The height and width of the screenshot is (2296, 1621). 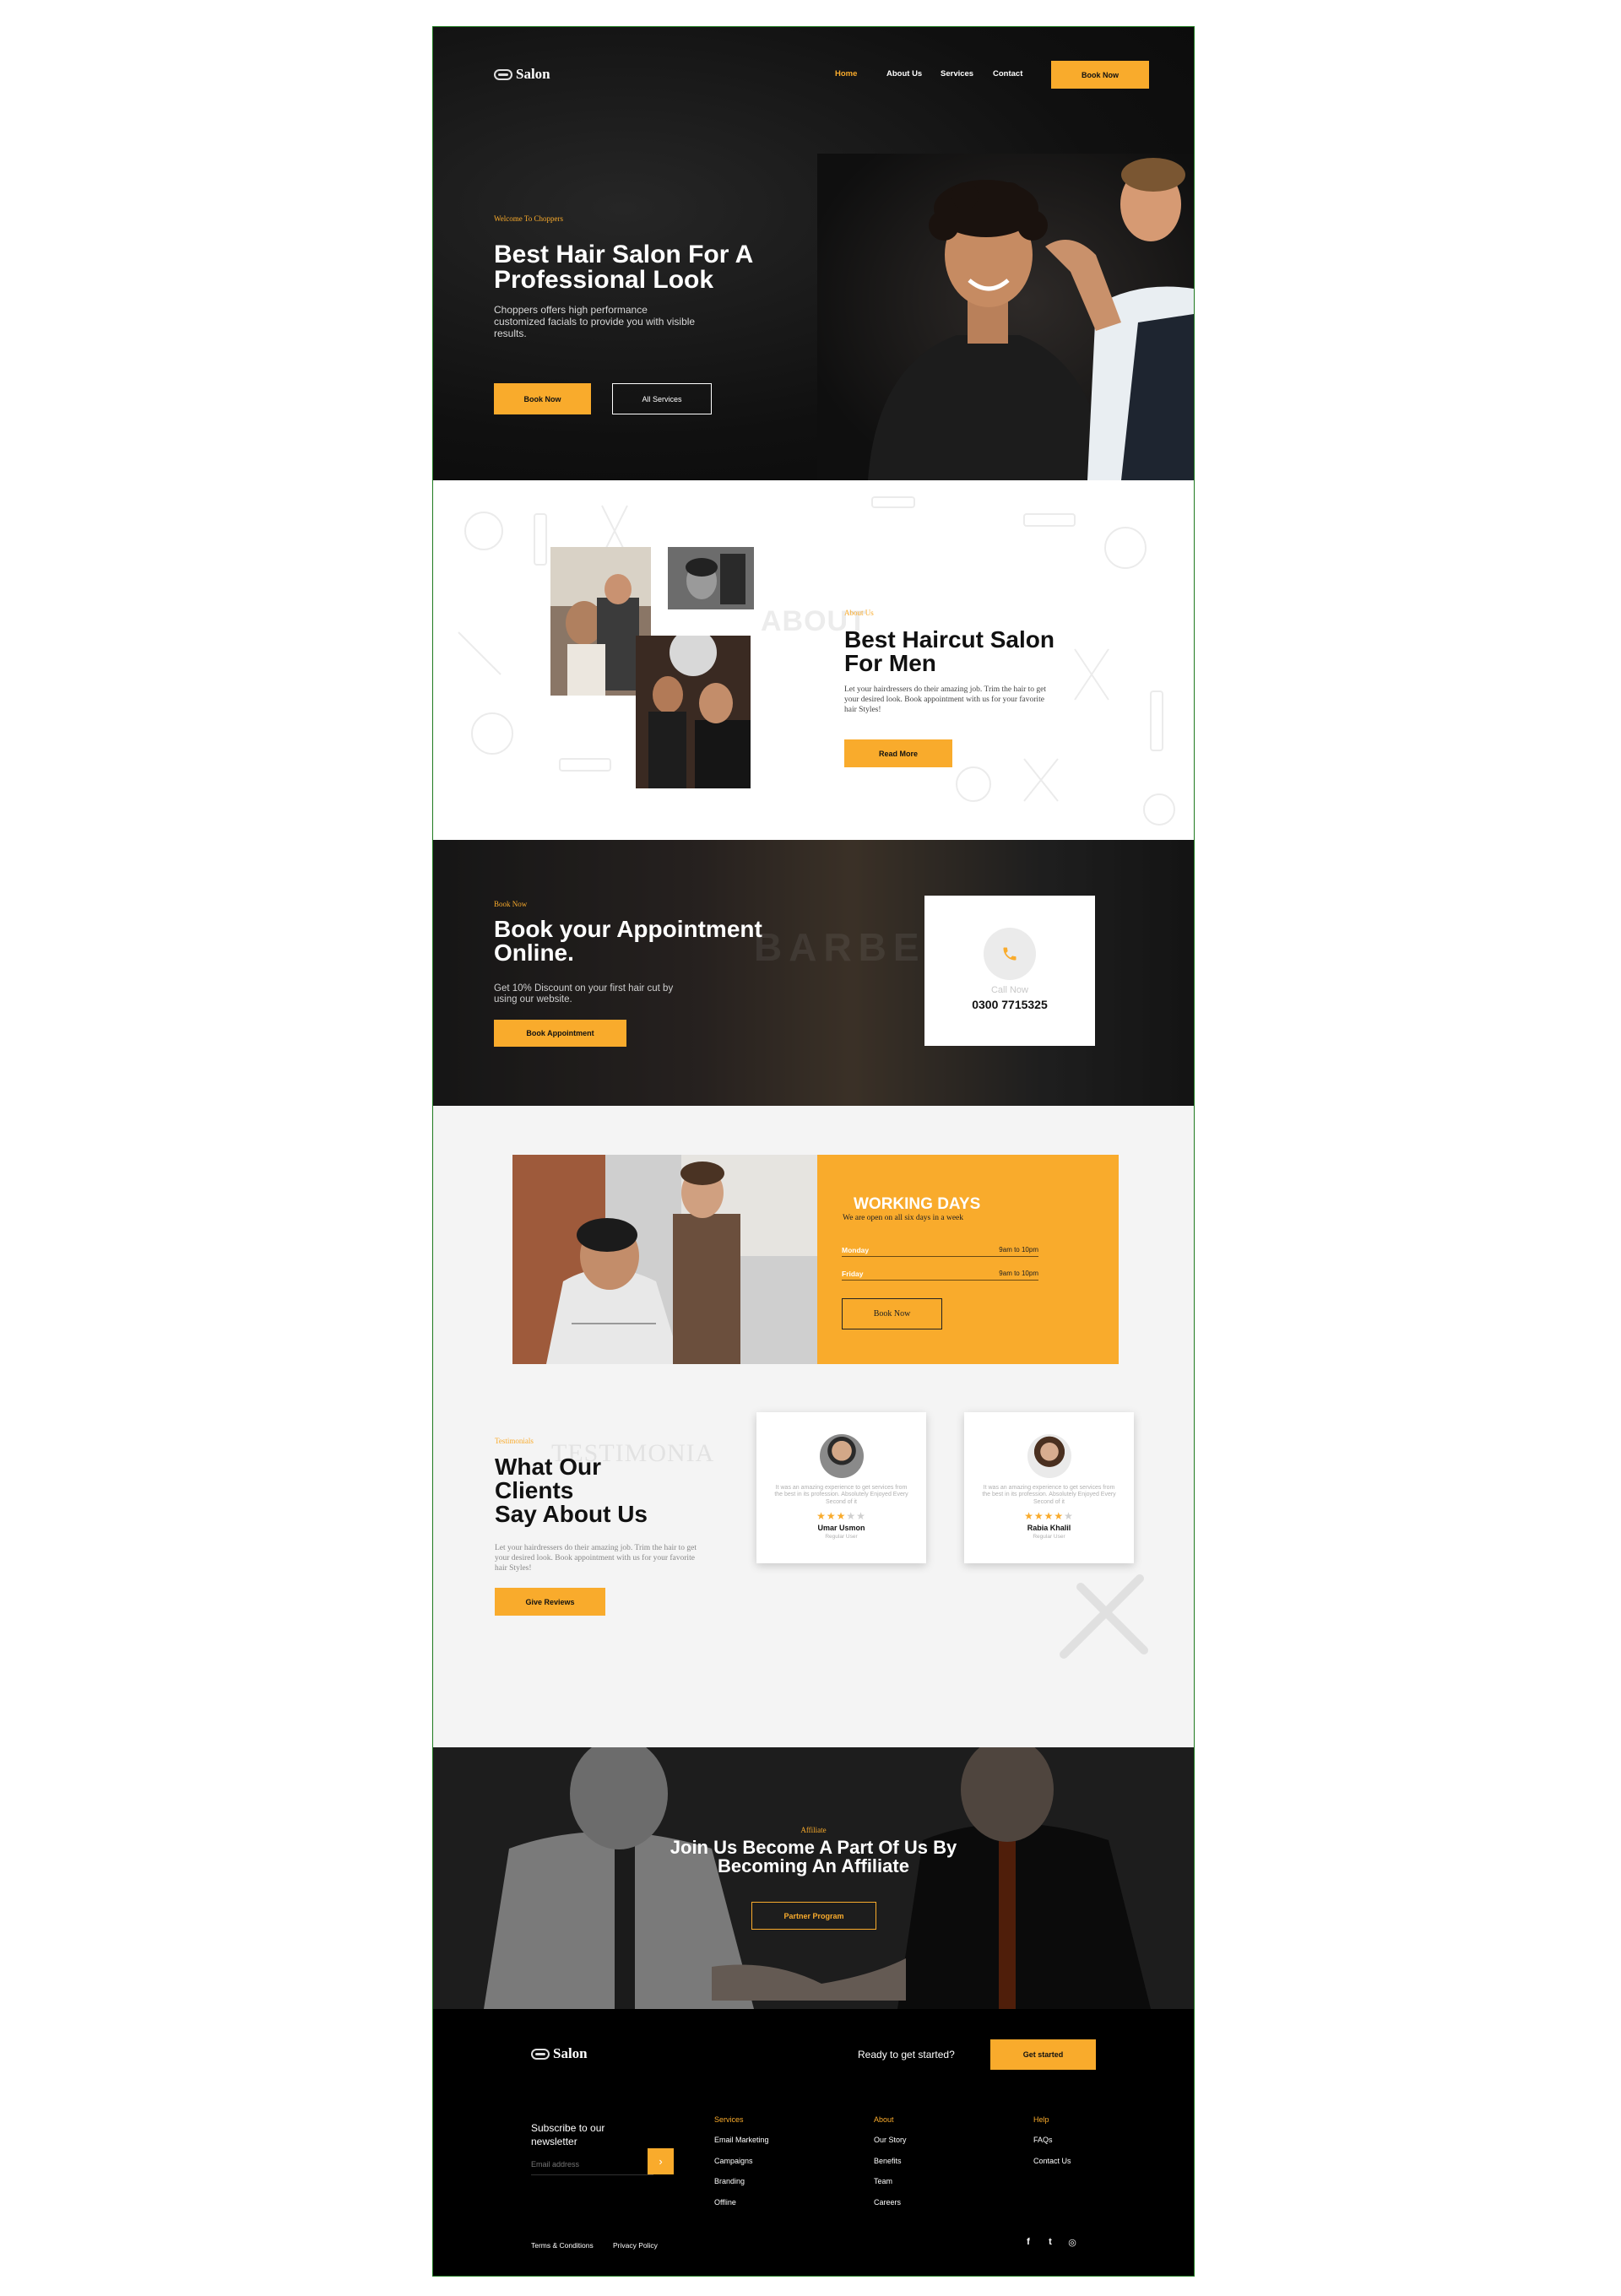 I want to click on nav-services: Services, so click(x=957, y=74).